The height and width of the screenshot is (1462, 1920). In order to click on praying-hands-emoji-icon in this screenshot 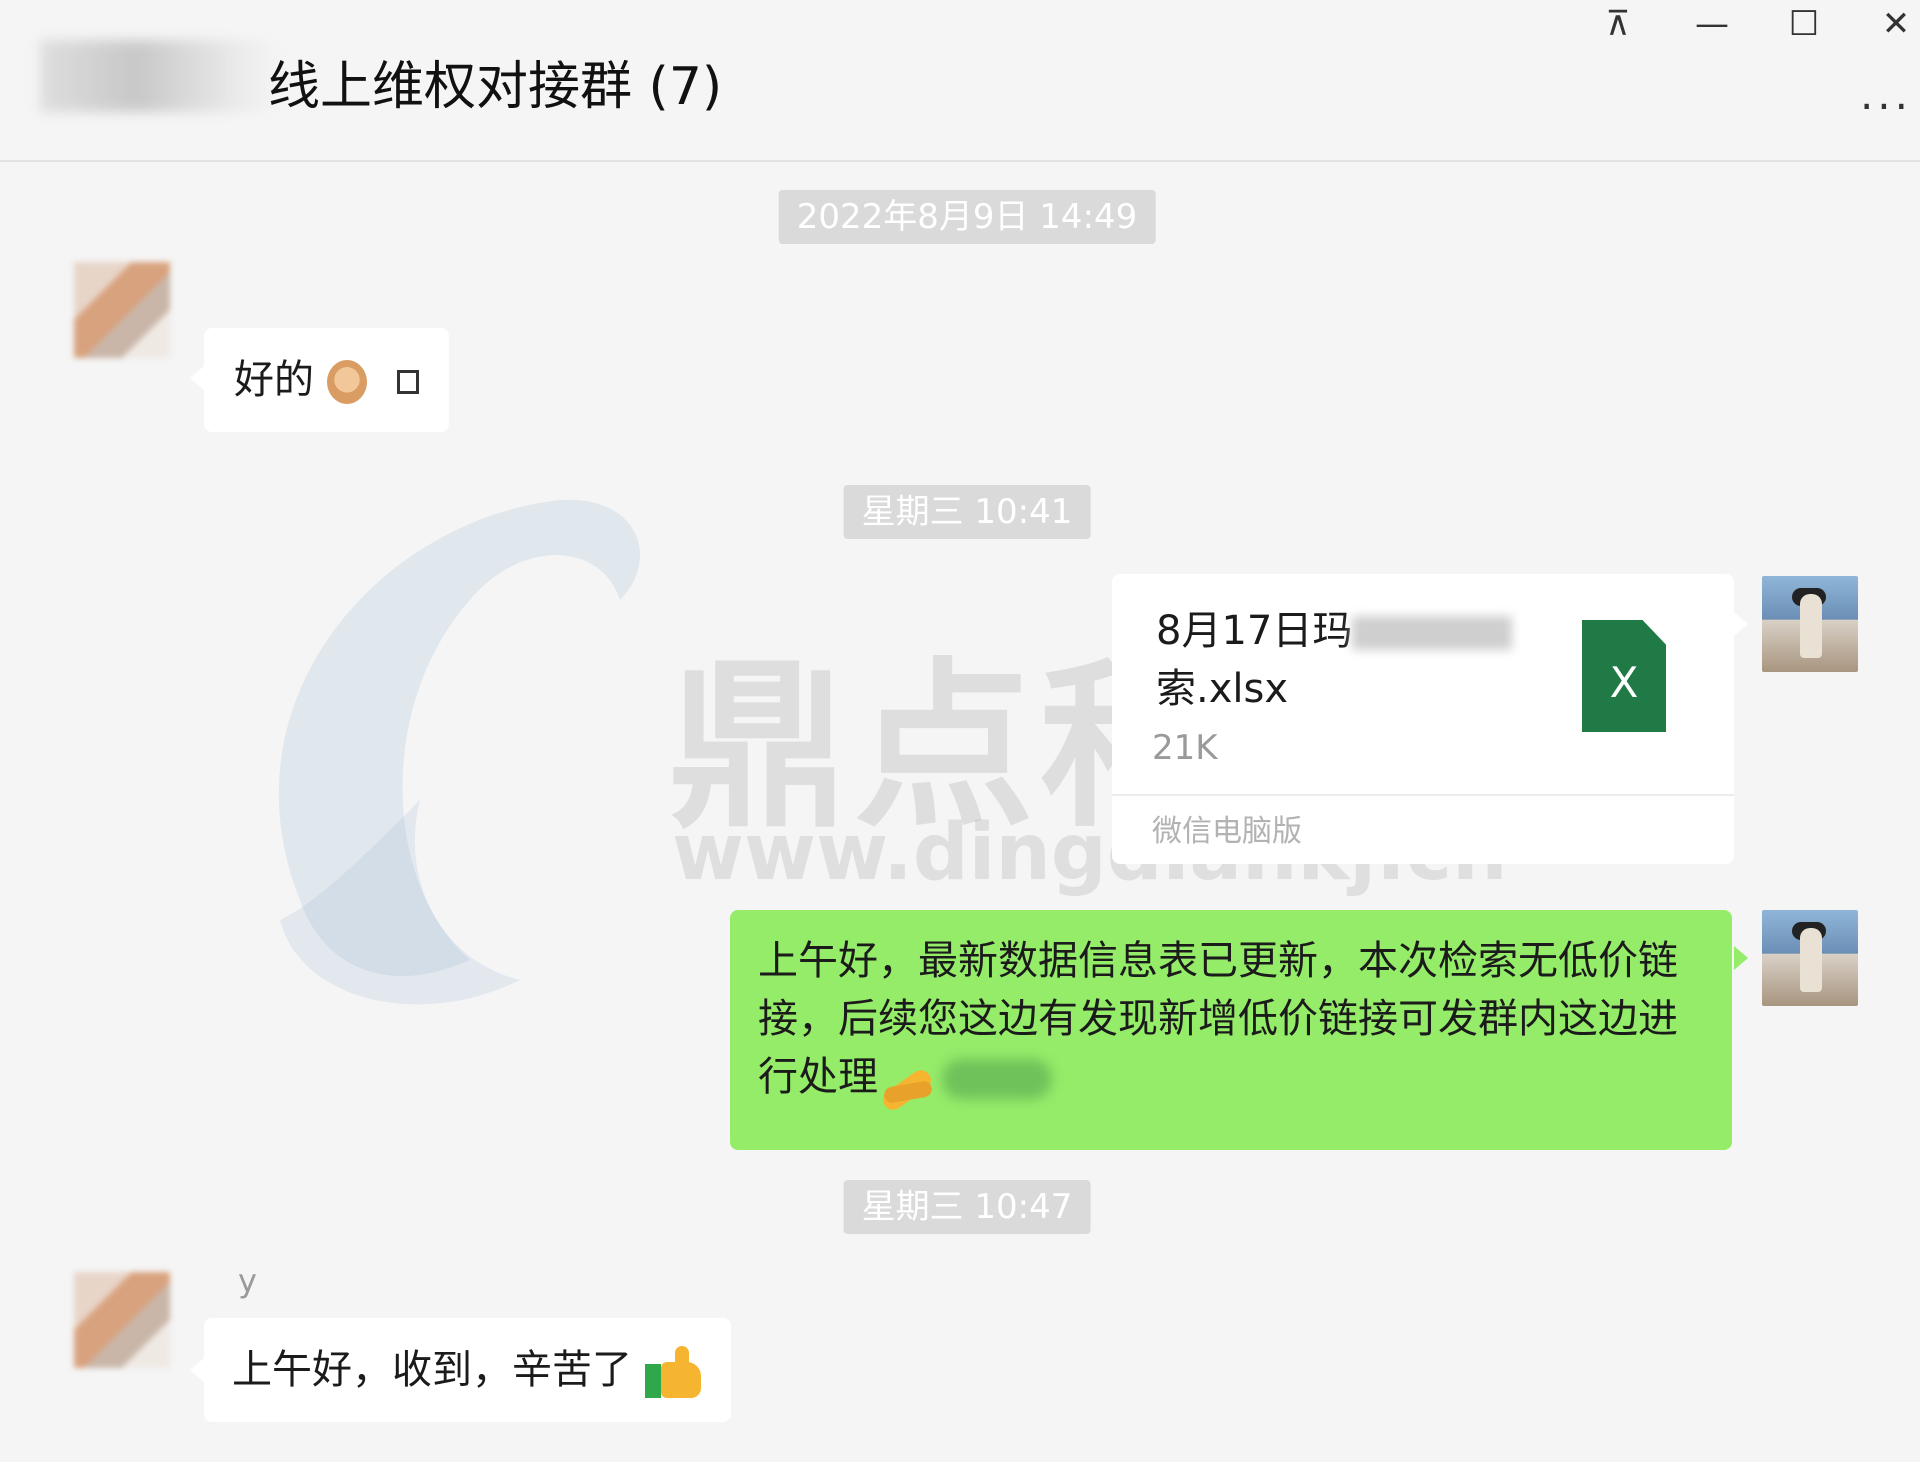, I will do `click(907, 1084)`.